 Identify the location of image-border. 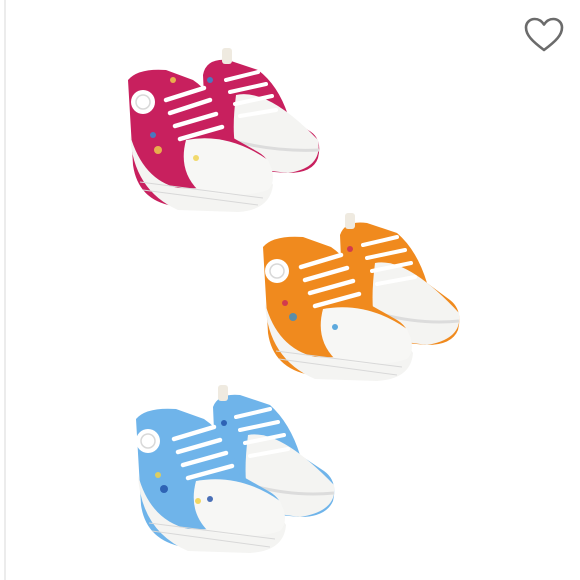
(5, 290).